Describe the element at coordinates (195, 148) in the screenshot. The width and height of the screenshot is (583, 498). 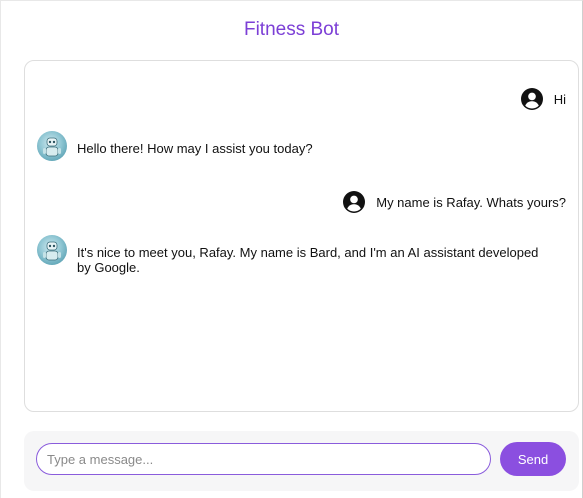
I see `message-text: Hello there! How may I assist you today?` at that location.